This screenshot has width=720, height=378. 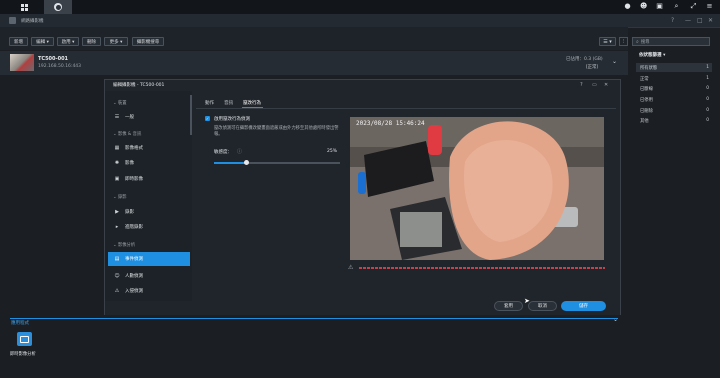 I want to click on app-icon, so click(x=58, y=7).